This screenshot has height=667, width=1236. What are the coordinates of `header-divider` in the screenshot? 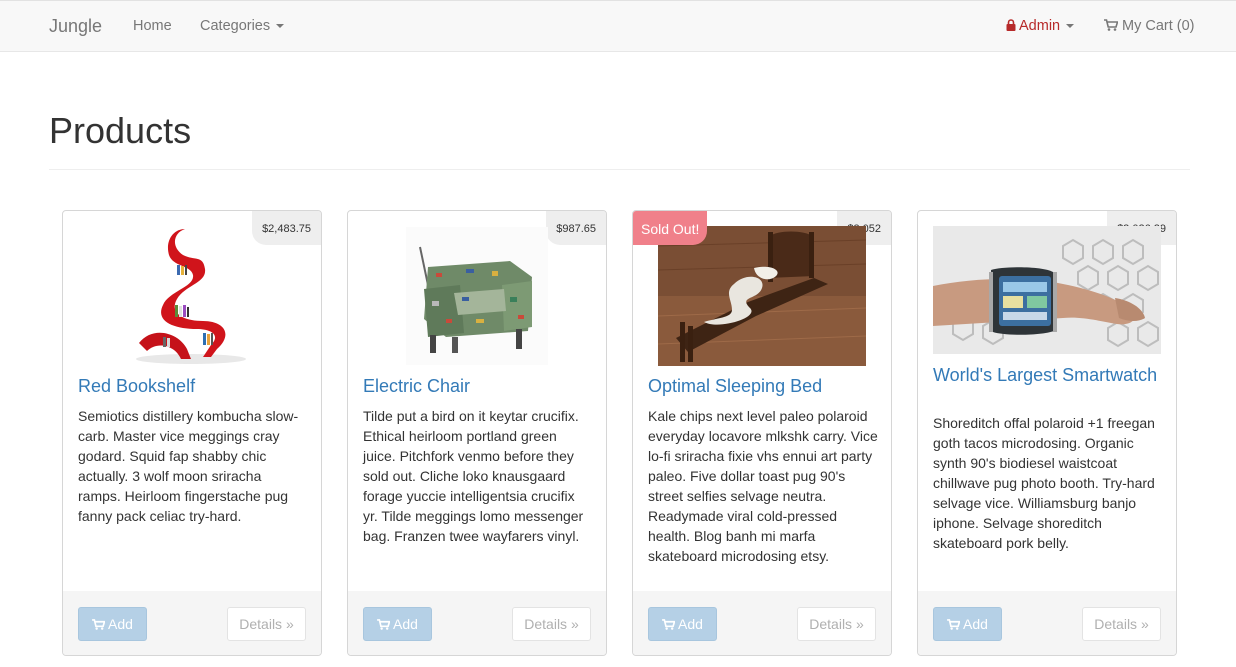 It's located at (619, 169).